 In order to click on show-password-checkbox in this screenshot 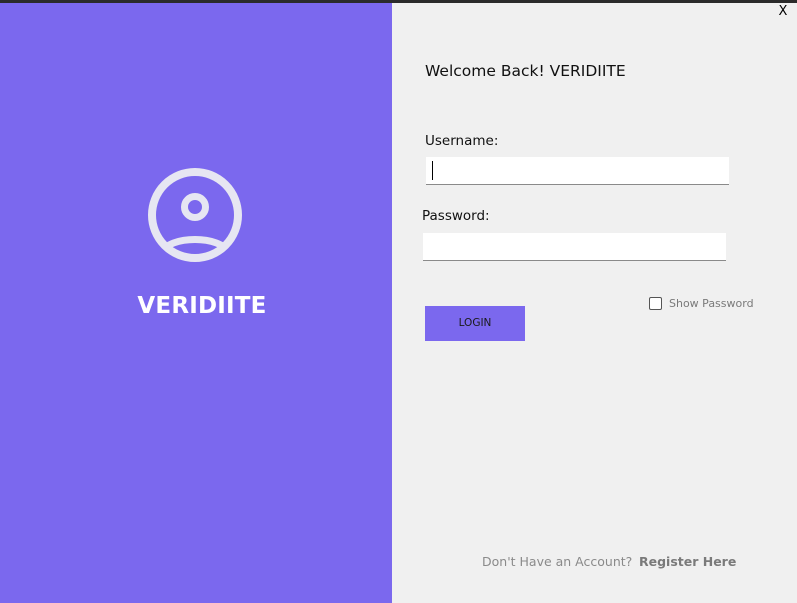, I will do `click(655, 303)`.